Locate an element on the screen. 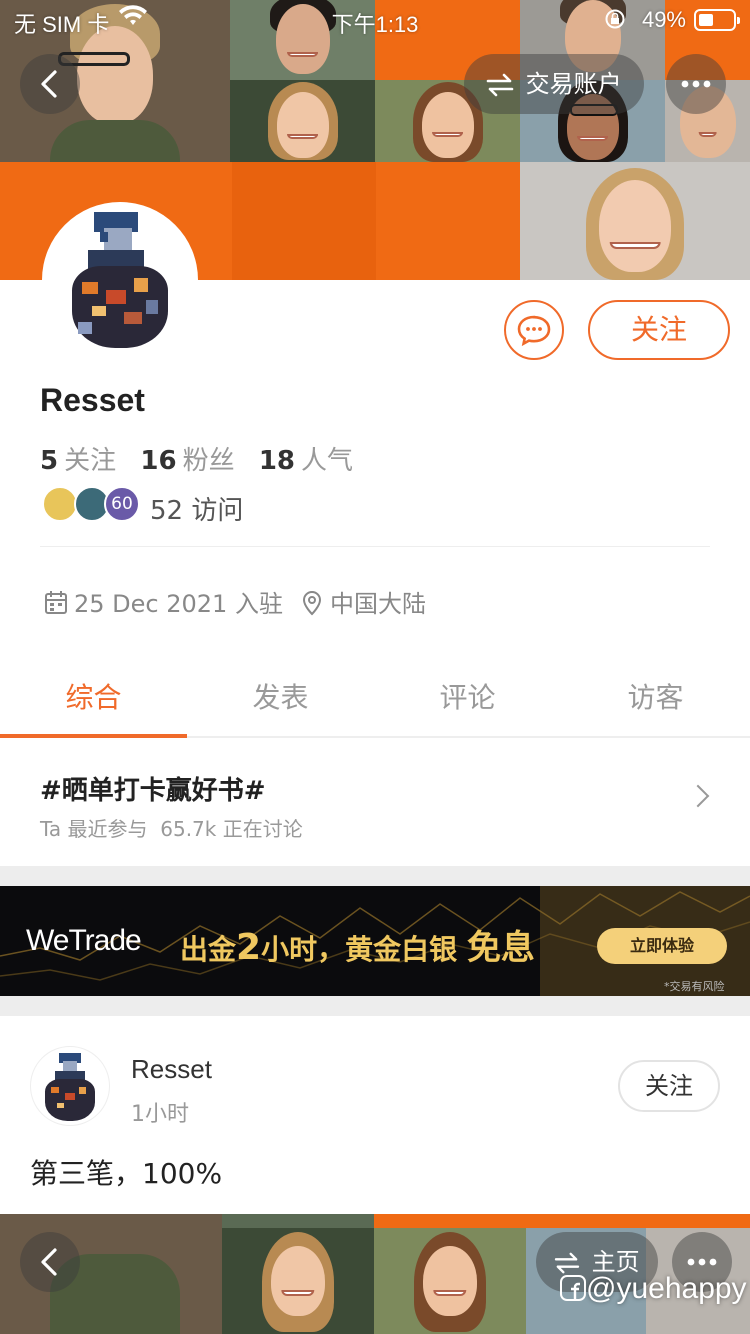 This screenshot has width=750, height=1334. popularity-count: 18 is located at coordinates (277, 461).